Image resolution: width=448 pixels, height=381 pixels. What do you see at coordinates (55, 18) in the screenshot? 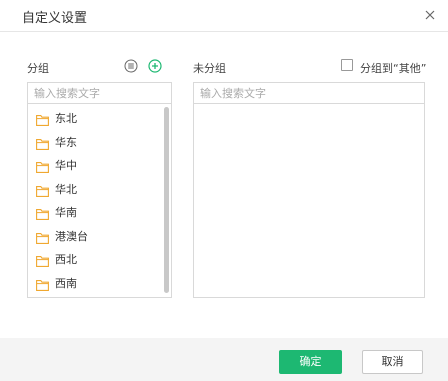
I see `dialog-title: 自定义设置` at bounding box center [55, 18].